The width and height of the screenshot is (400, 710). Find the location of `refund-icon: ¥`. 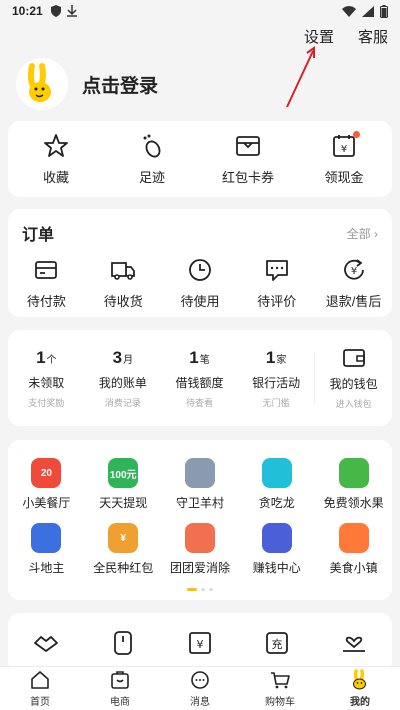

refund-icon: ¥ is located at coordinates (353, 269).